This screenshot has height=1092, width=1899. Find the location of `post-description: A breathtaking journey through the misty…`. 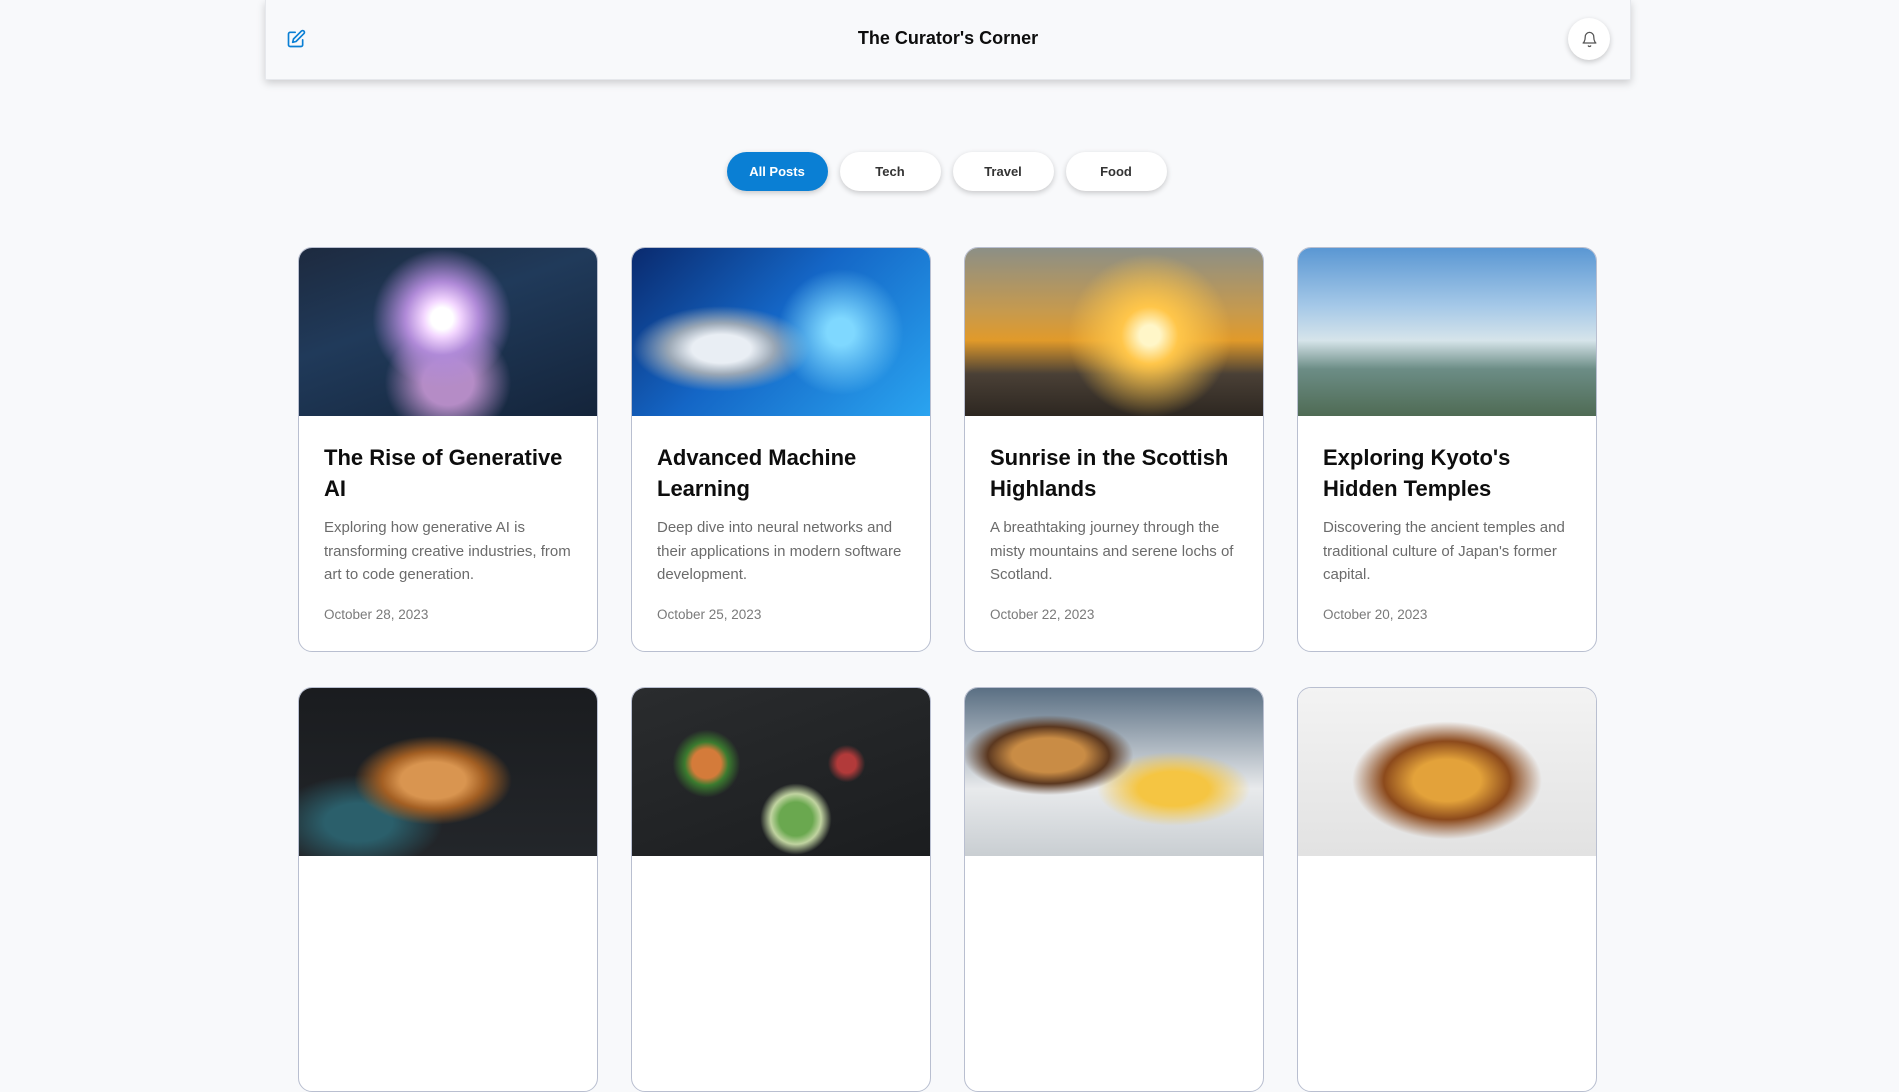

post-description: A breathtaking journey through the misty… is located at coordinates (1112, 551).